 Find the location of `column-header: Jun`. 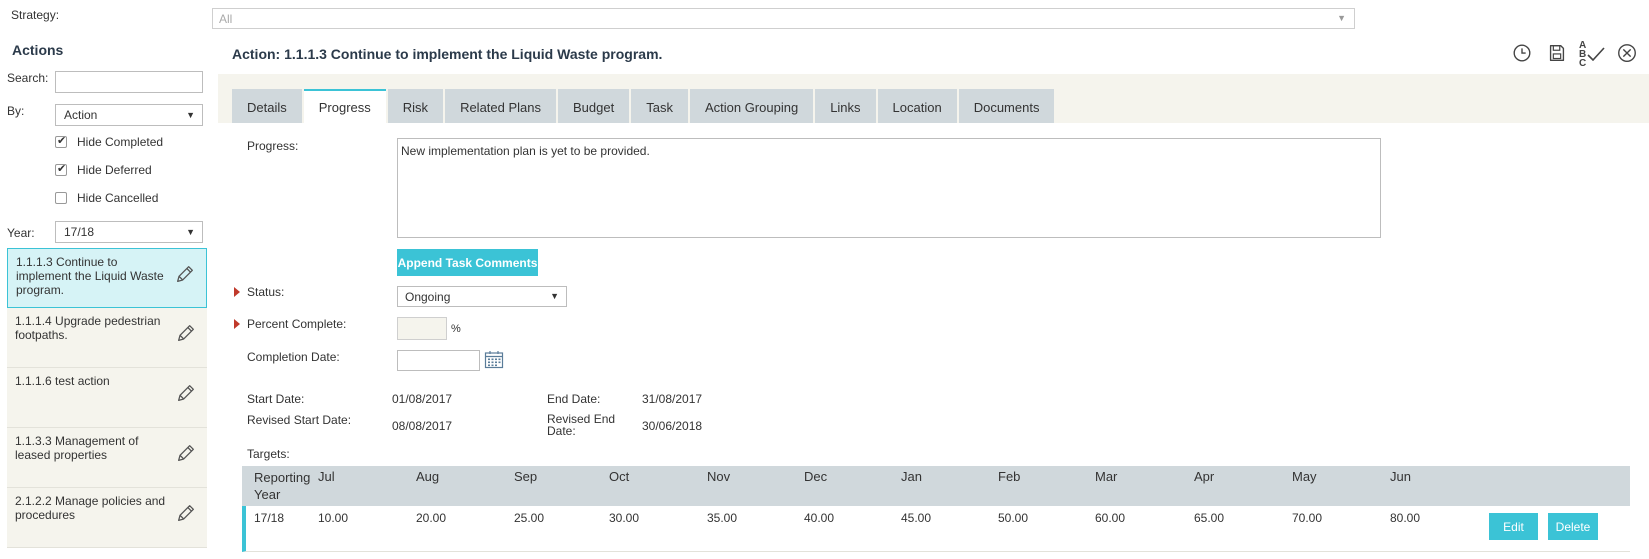

column-header: Jun is located at coordinates (1400, 476).